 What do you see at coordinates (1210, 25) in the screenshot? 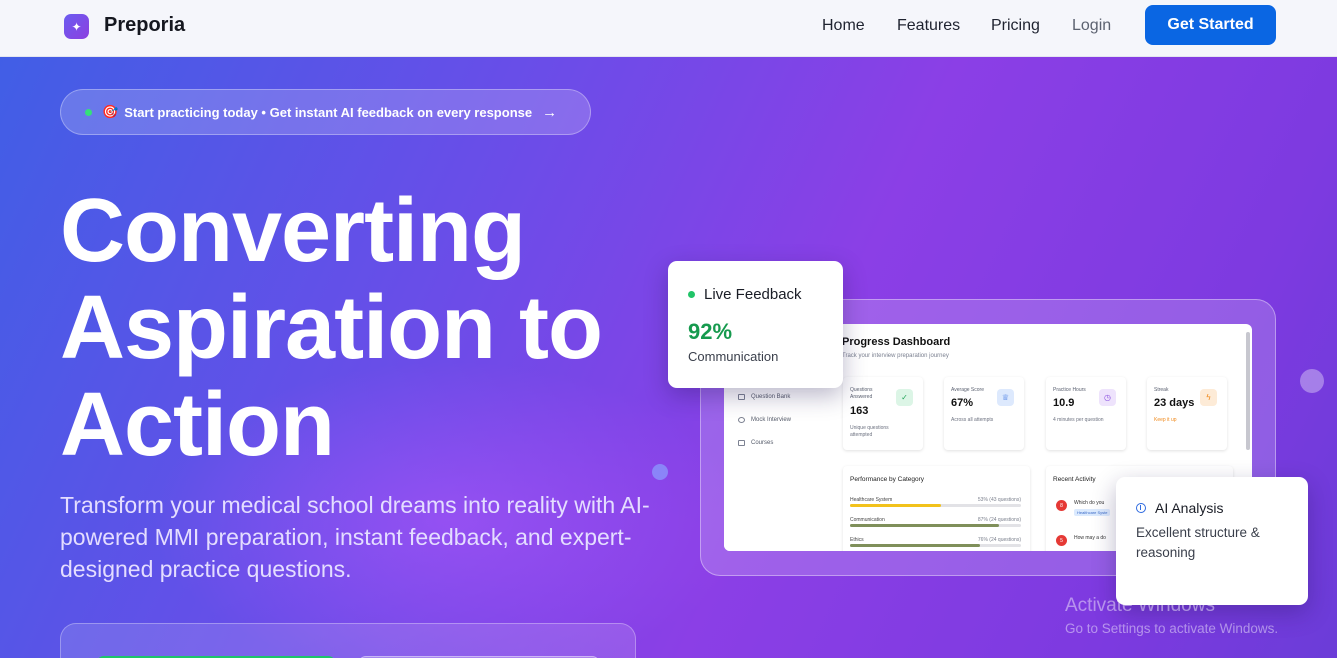
I see `get-started-button: Get Started` at bounding box center [1210, 25].